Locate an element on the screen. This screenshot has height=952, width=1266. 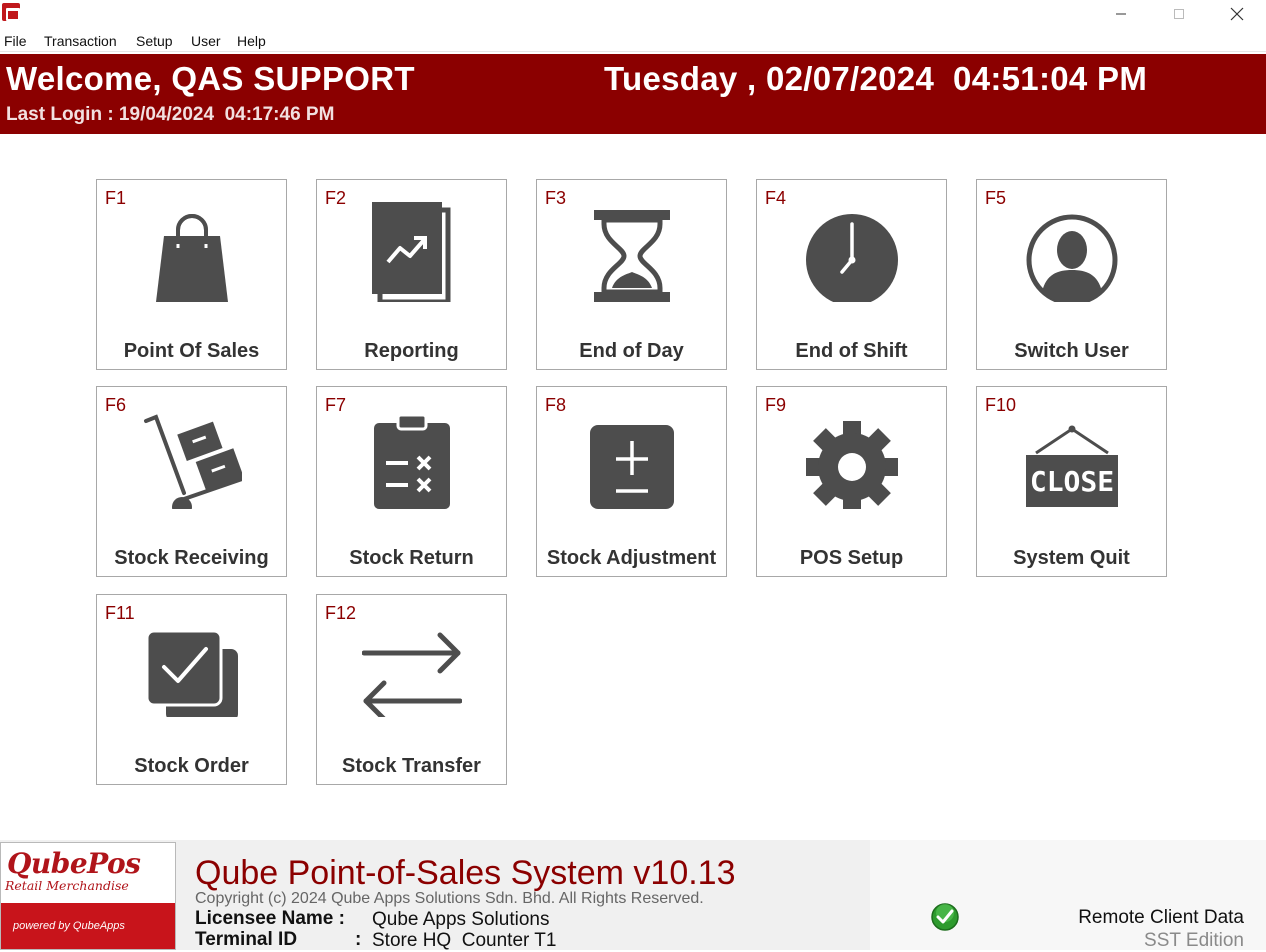
clock-icon is located at coordinates (852, 258).